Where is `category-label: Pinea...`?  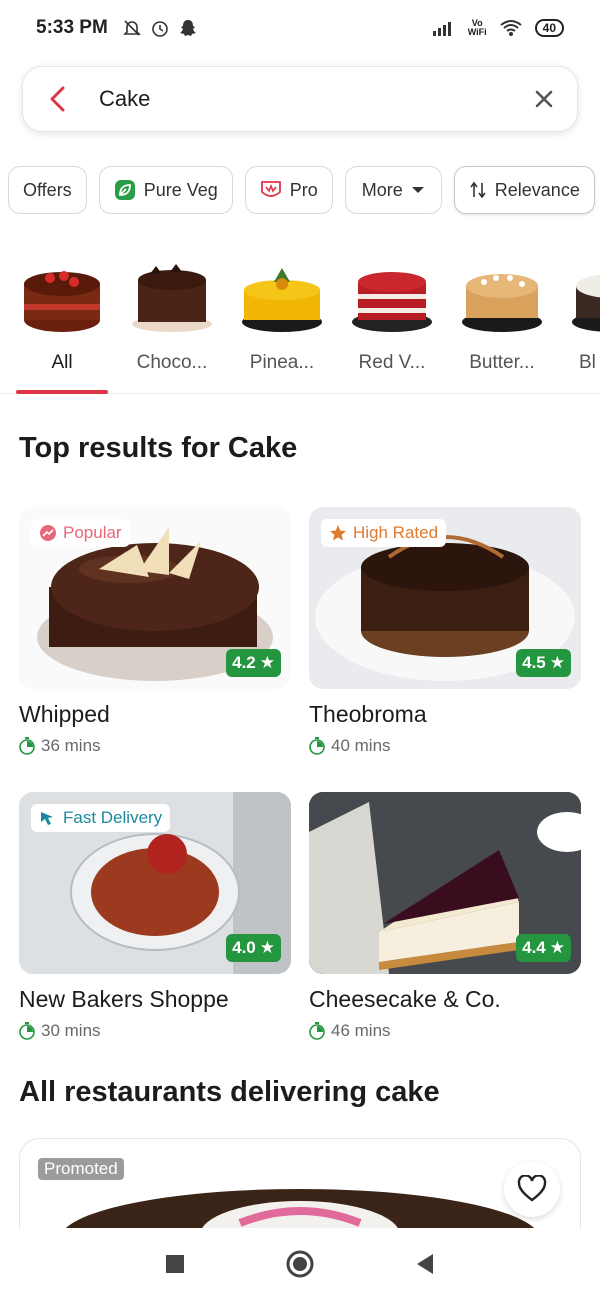 category-label: Pinea... is located at coordinates (282, 362).